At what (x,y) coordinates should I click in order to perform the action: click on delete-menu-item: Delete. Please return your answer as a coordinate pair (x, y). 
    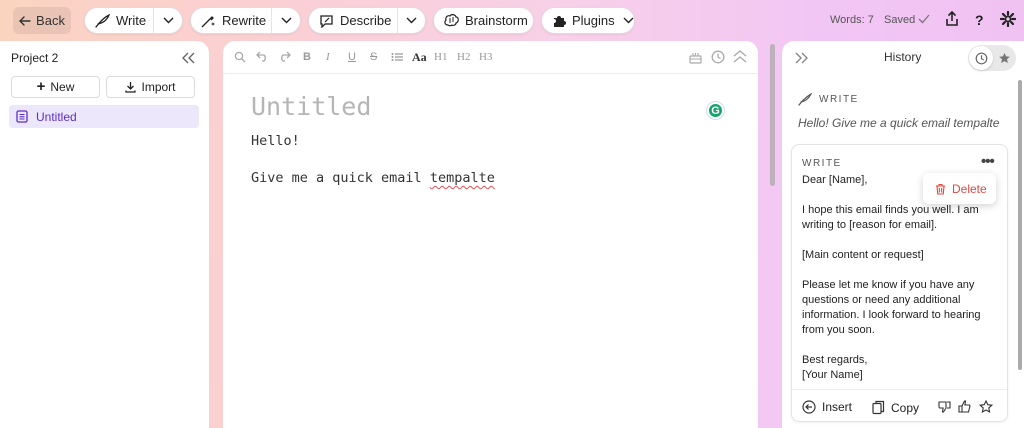
    Looking at the image, I should click on (959, 188).